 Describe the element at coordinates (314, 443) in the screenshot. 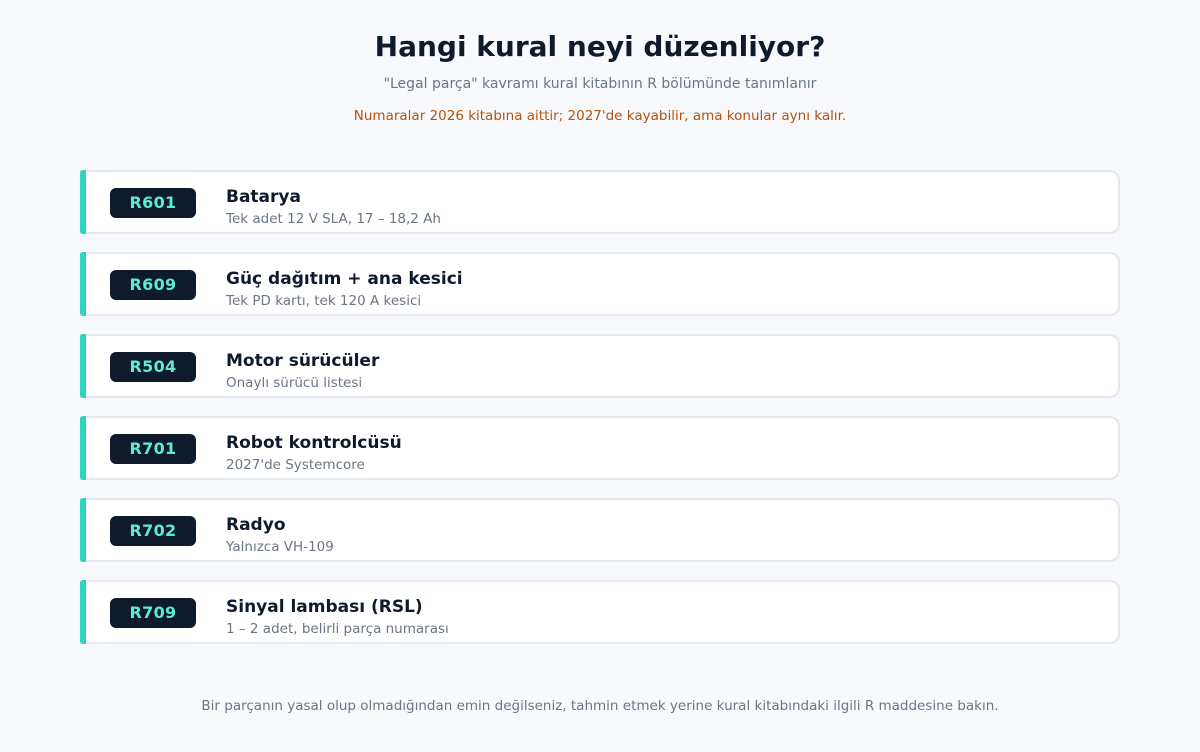

I see `rule-title: Robot kontrolcüsü` at that location.